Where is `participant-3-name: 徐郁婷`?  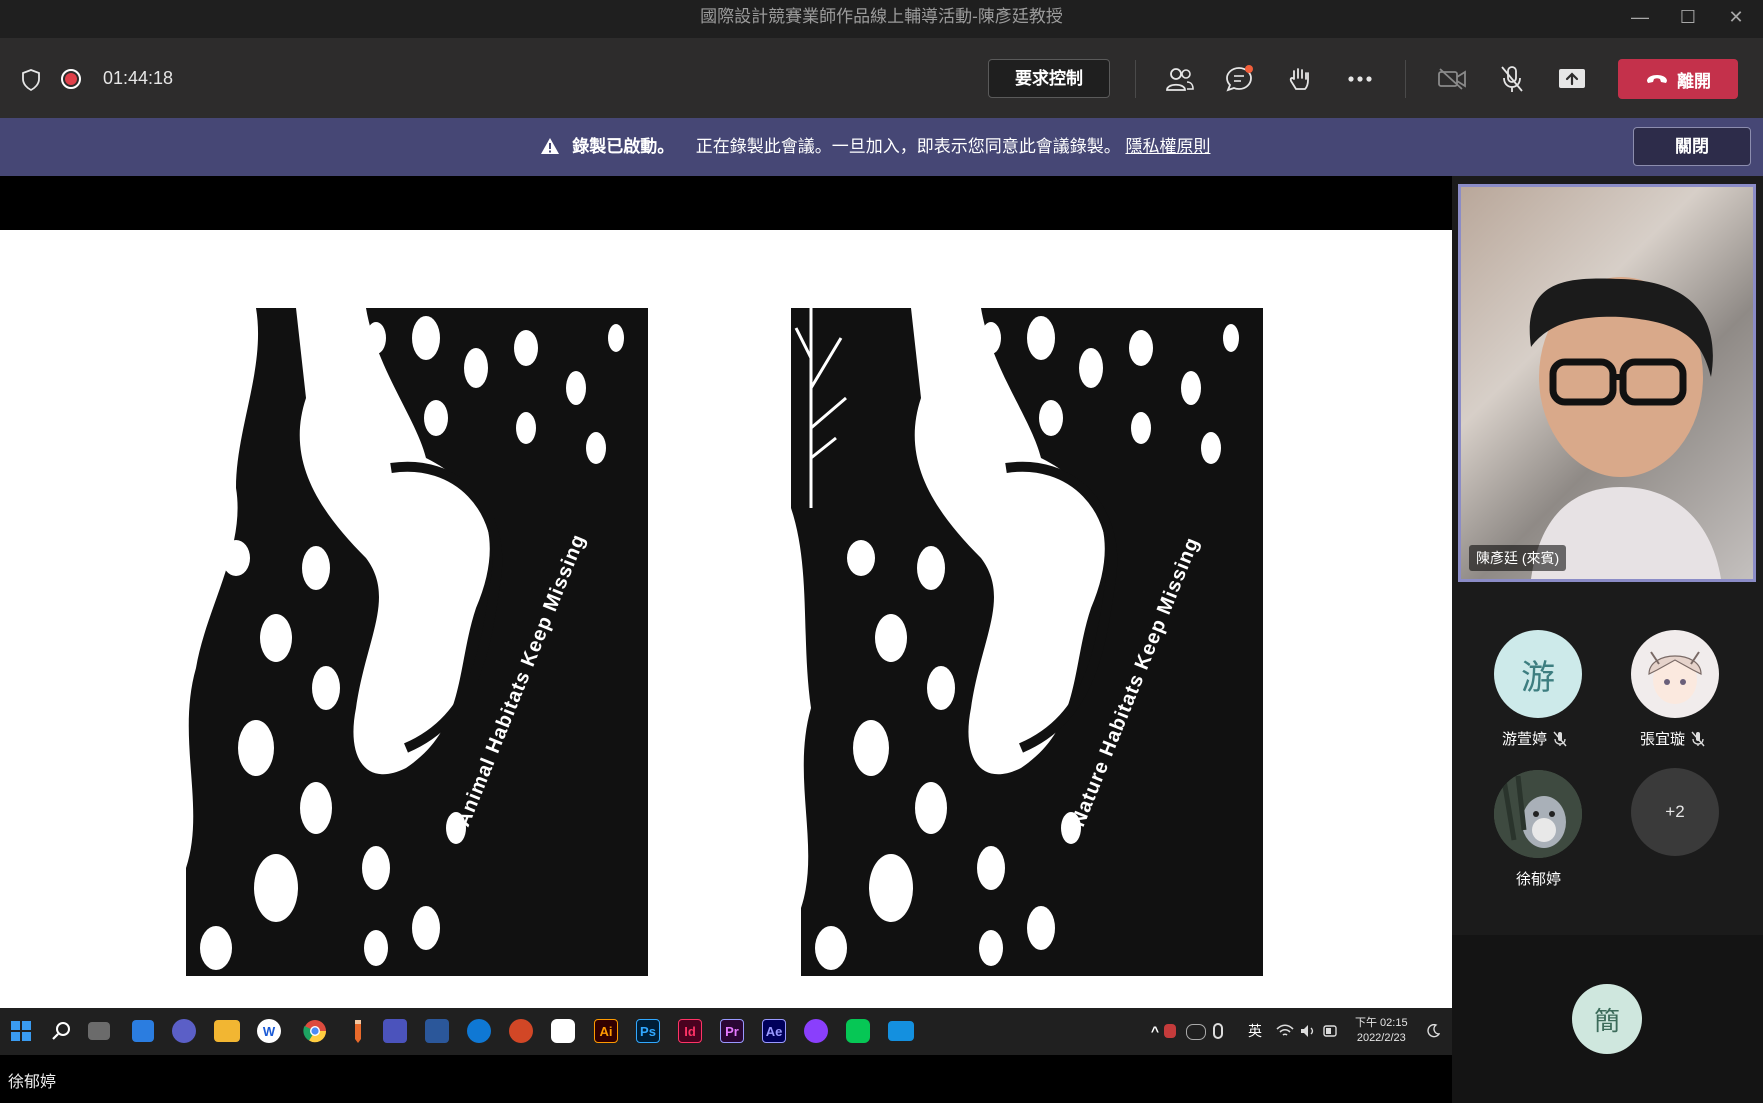
participant-3-name: 徐郁婷 is located at coordinates (1539, 879).